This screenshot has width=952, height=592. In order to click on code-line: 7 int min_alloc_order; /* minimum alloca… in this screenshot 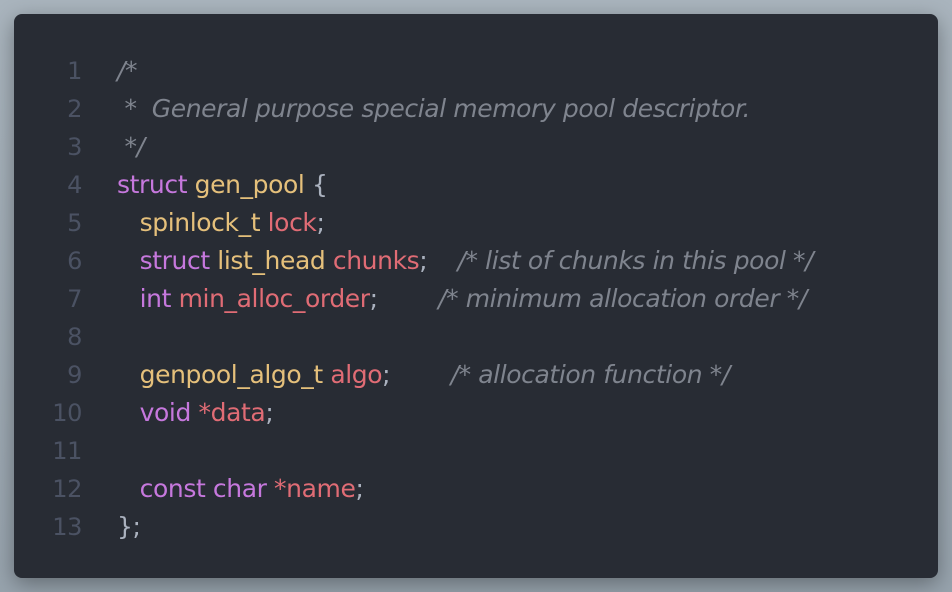, I will do `click(476, 299)`.